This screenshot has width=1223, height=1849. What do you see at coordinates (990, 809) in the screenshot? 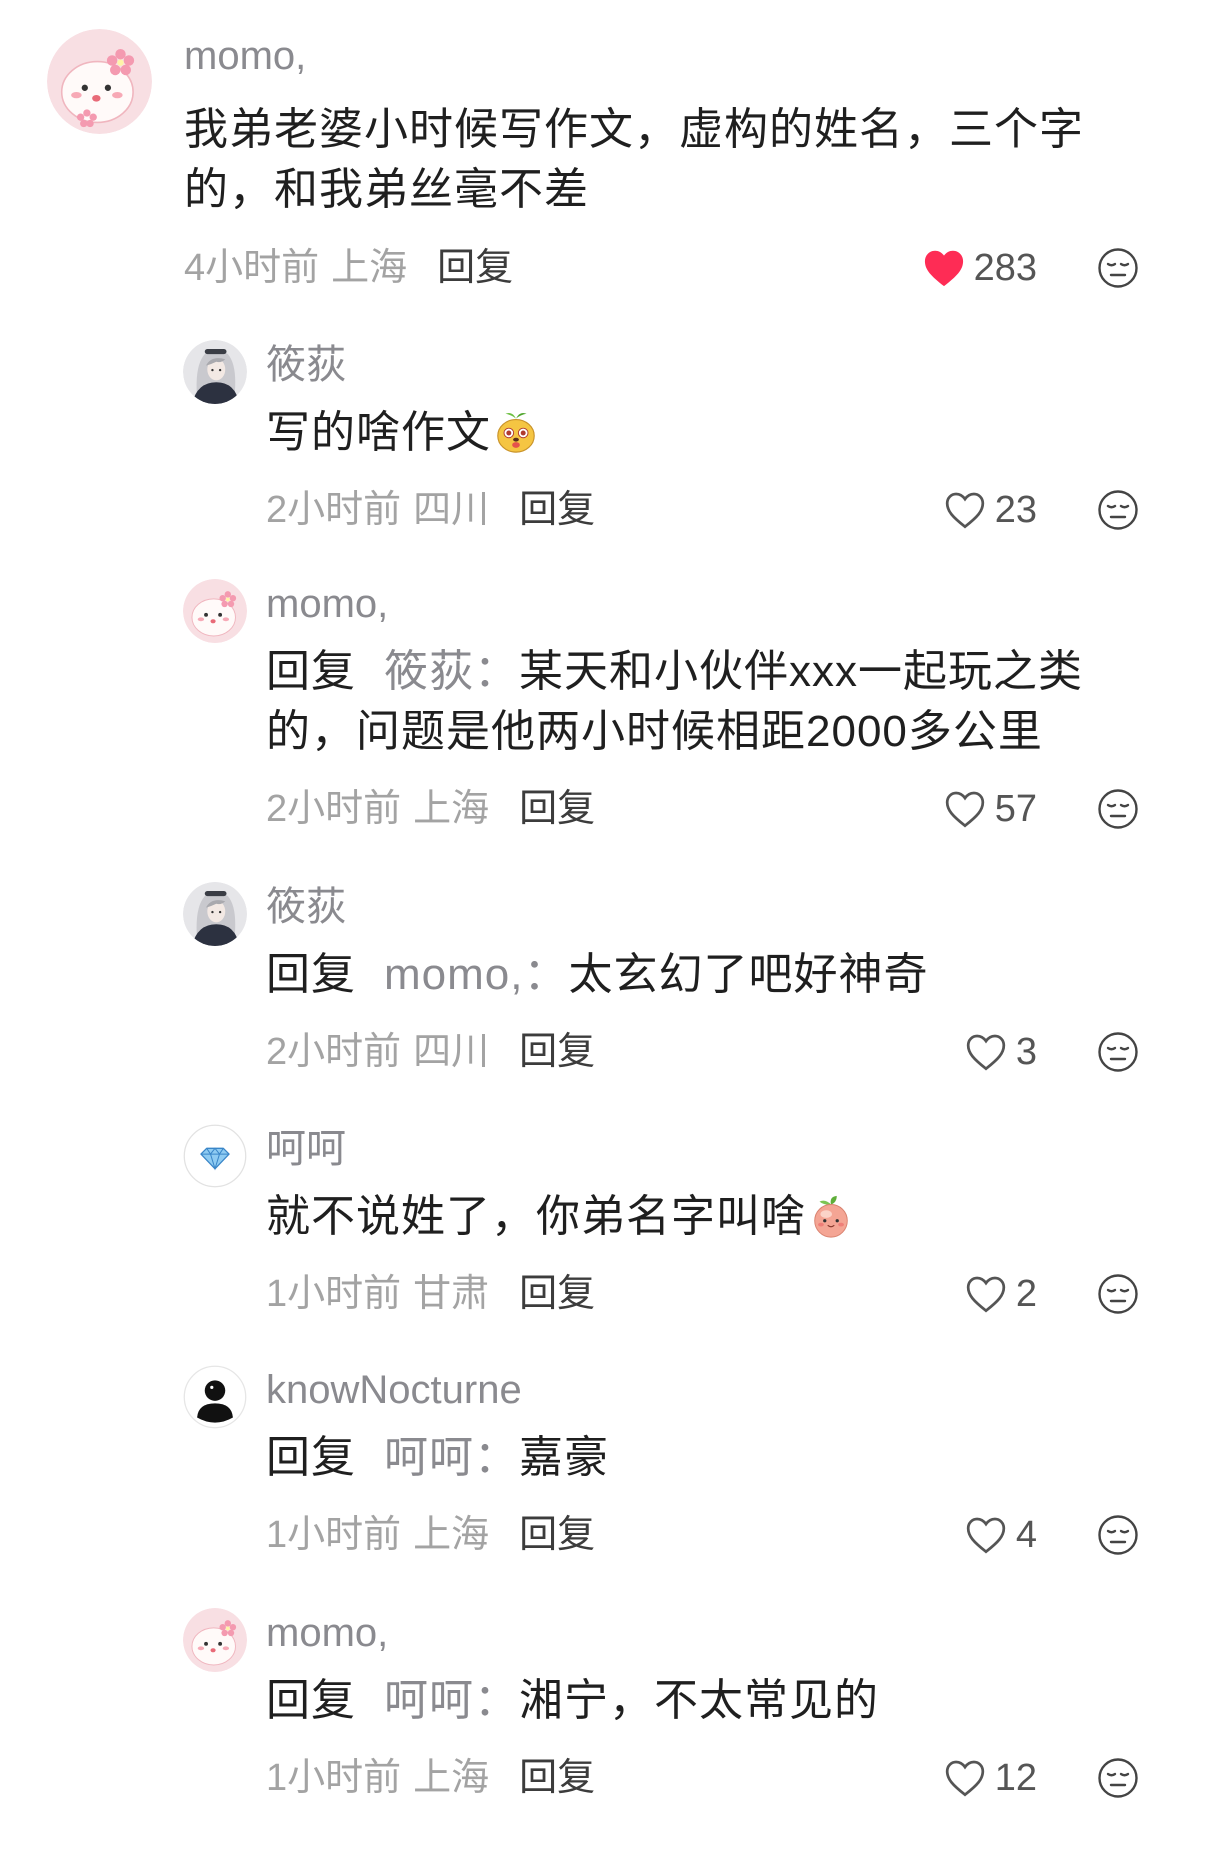
I see `like-button: 57` at bounding box center [990, 809].